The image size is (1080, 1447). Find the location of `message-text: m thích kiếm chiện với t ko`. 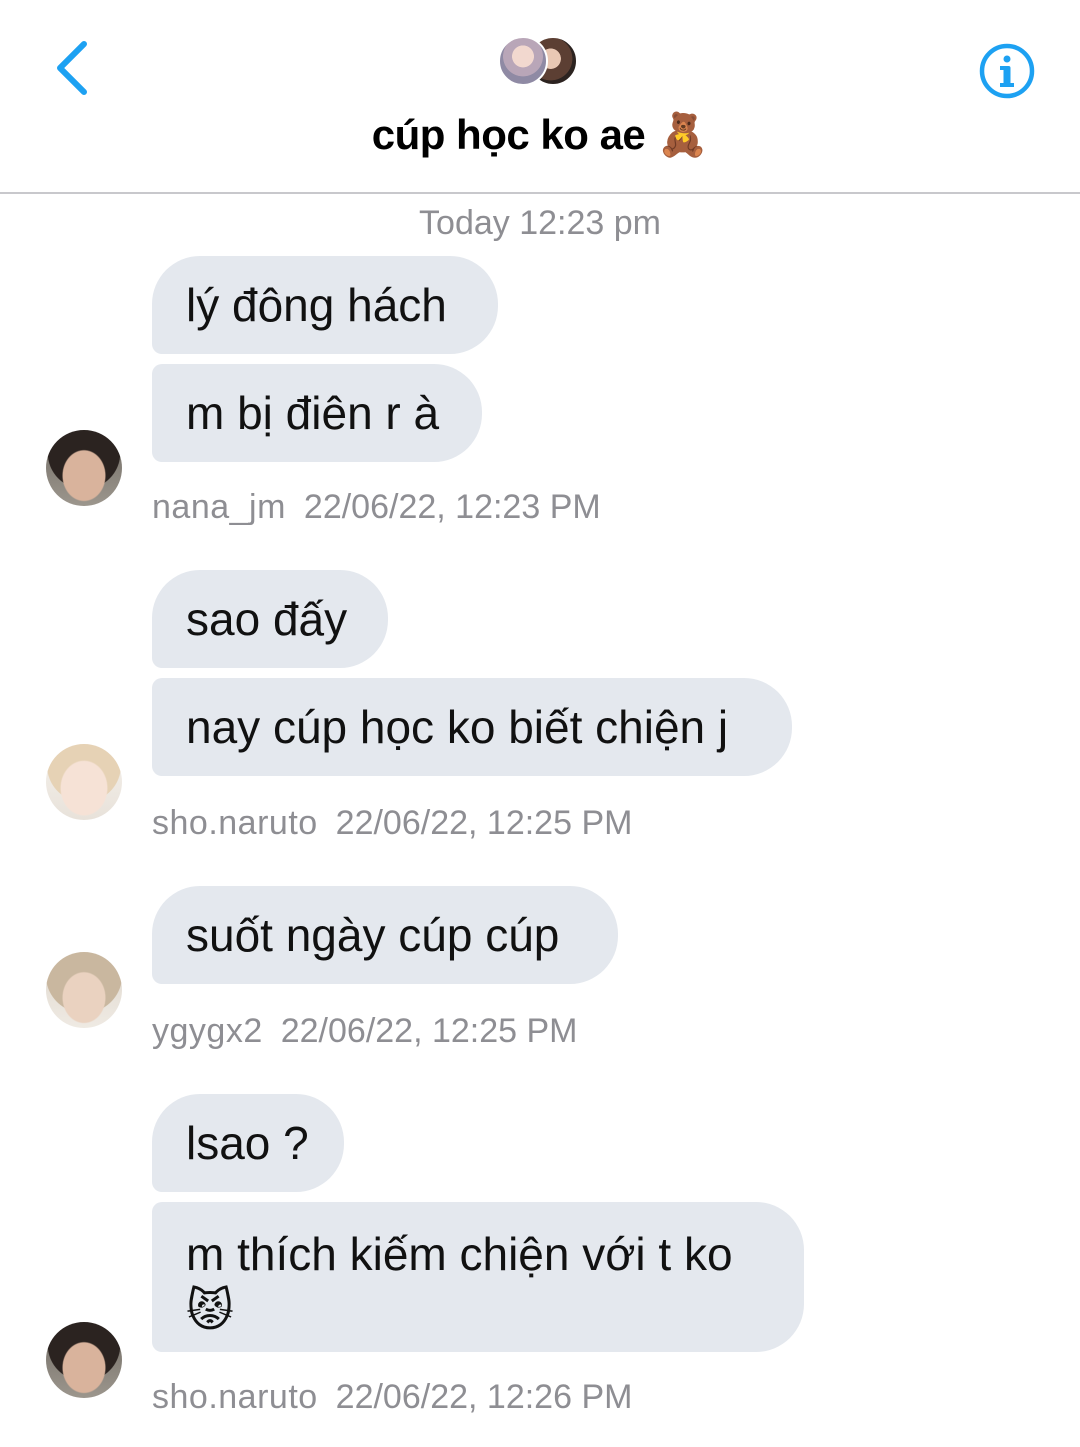

message-text: m thích kiếm chiện với t ko is located at coordinates (459, 1254).